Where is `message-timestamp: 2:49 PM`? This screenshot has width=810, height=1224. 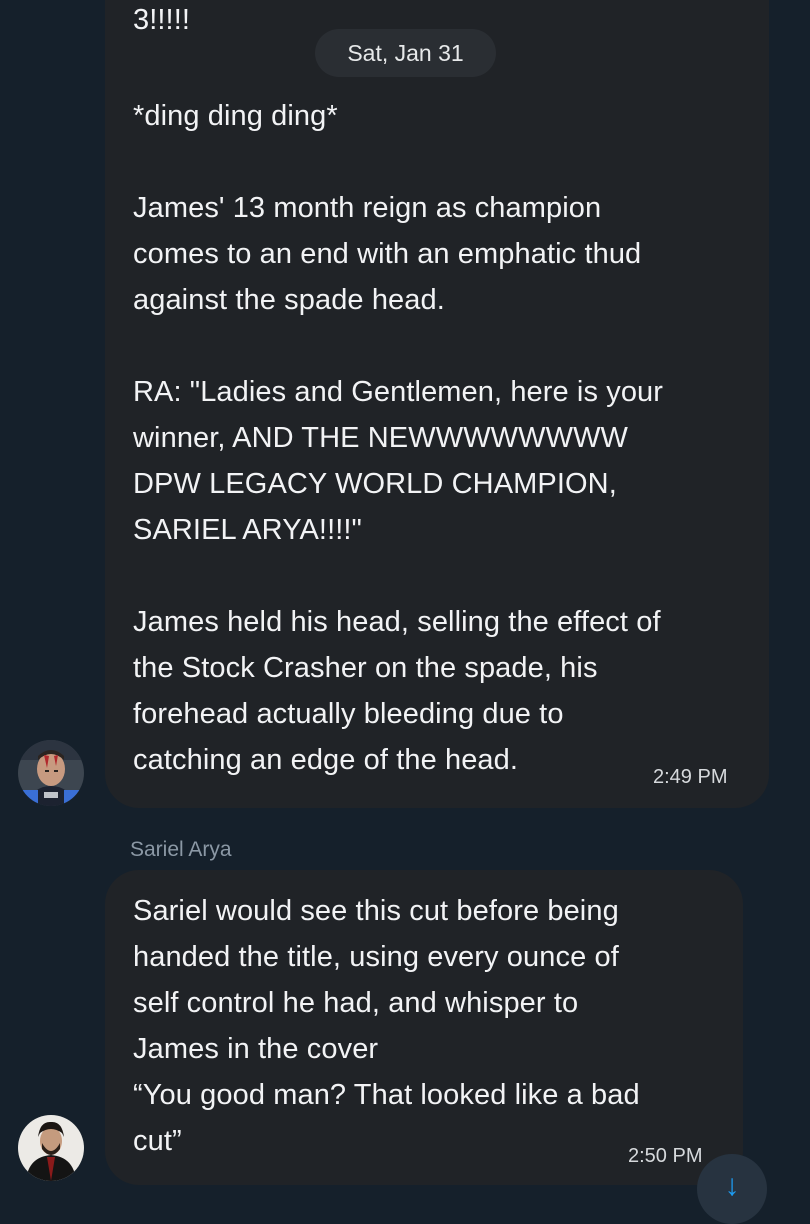
message-timestamp: 2:49 PM is located at coordinates (690, 777).